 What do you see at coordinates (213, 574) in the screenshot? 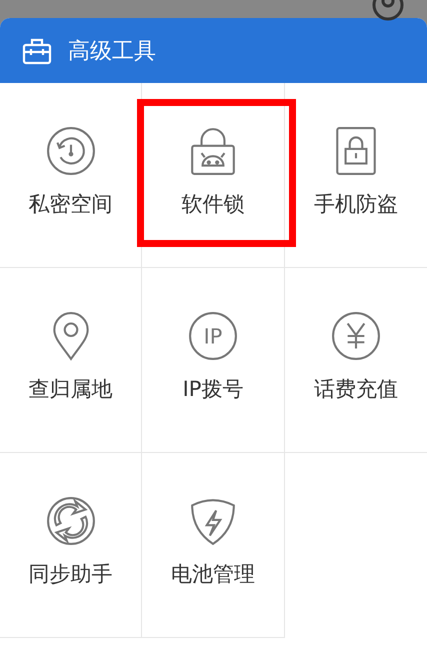
I see `tool-label: 电池管理` at bounding box center [213, 574].